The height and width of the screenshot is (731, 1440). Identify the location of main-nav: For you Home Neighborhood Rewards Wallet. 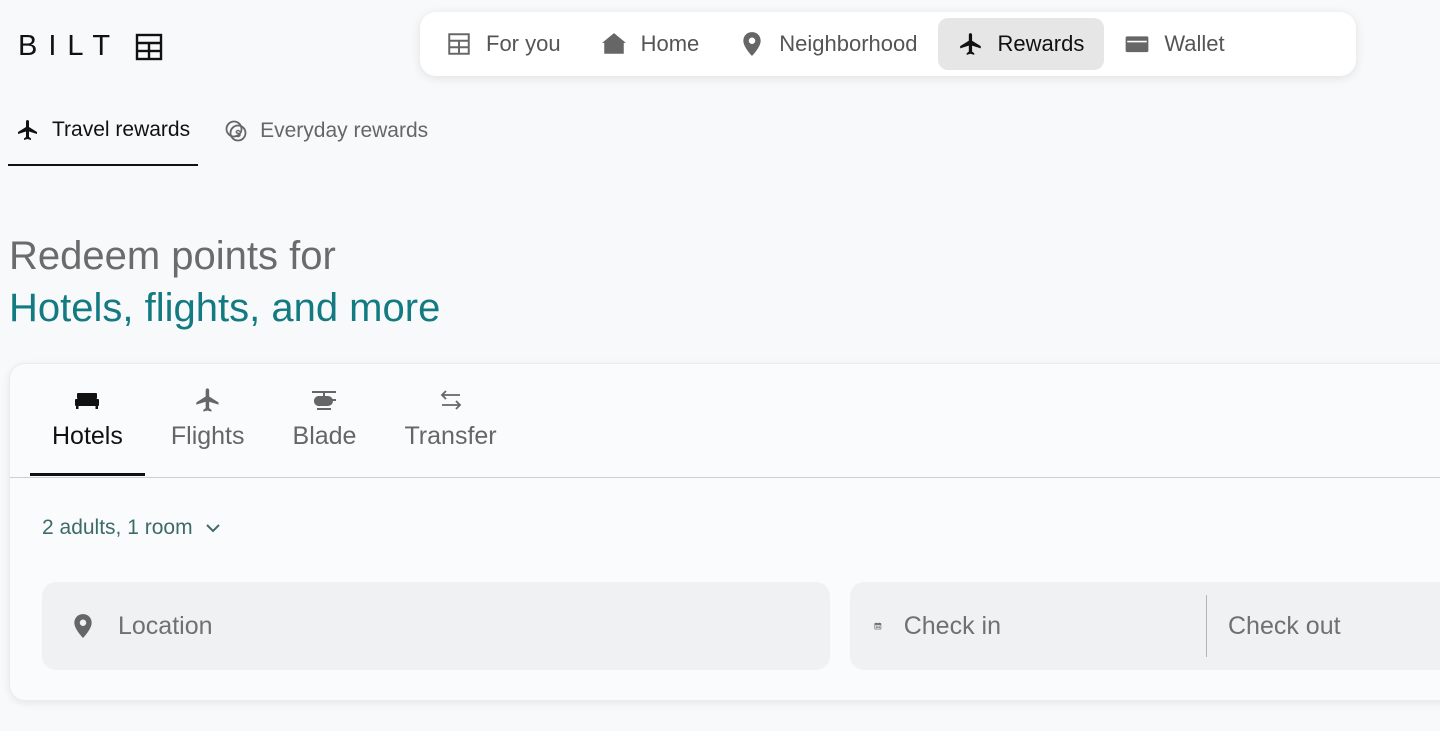
(888, 44).